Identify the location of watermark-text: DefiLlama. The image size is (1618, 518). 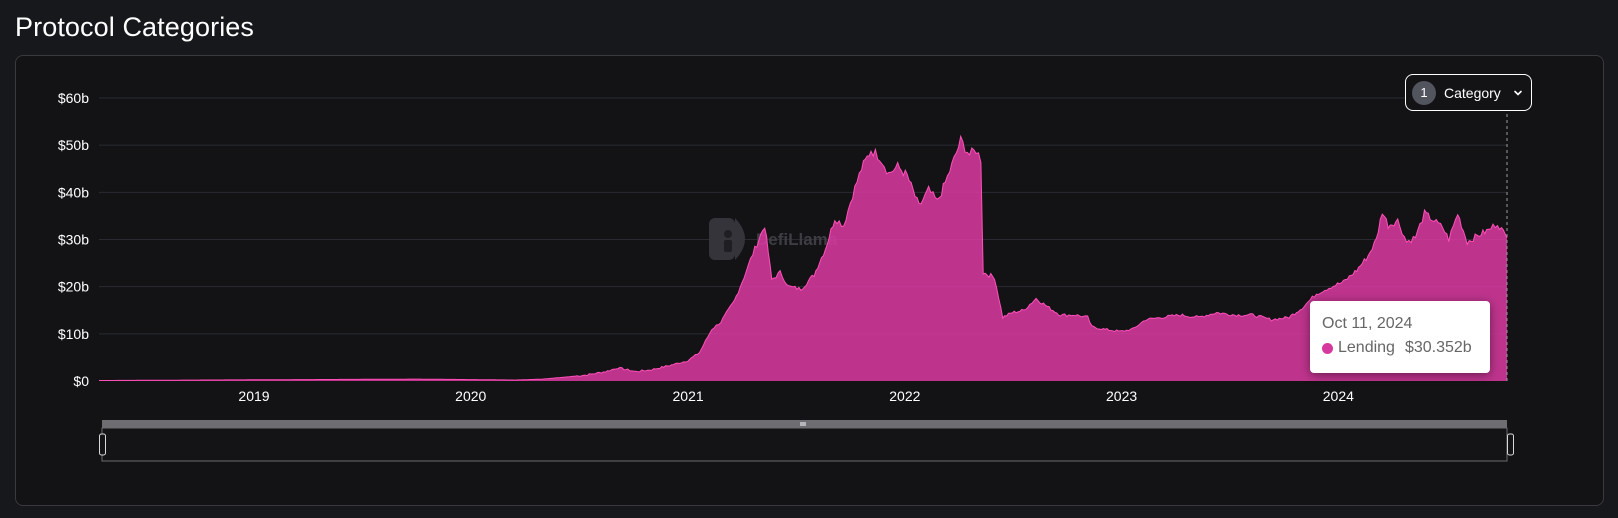
(797, 239).